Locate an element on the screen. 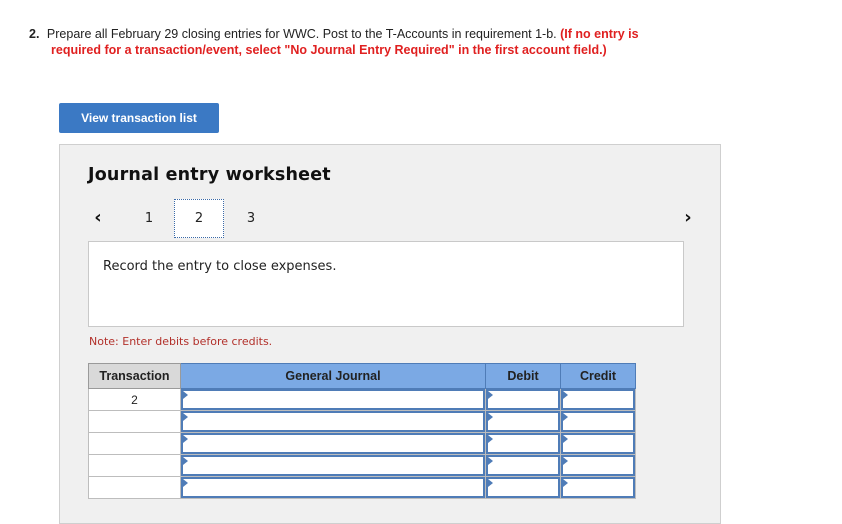 Image resolution: width=842 pixels, height=524 pixels. chevron-left-icon: ‹ is located at coordinates (98, 217).